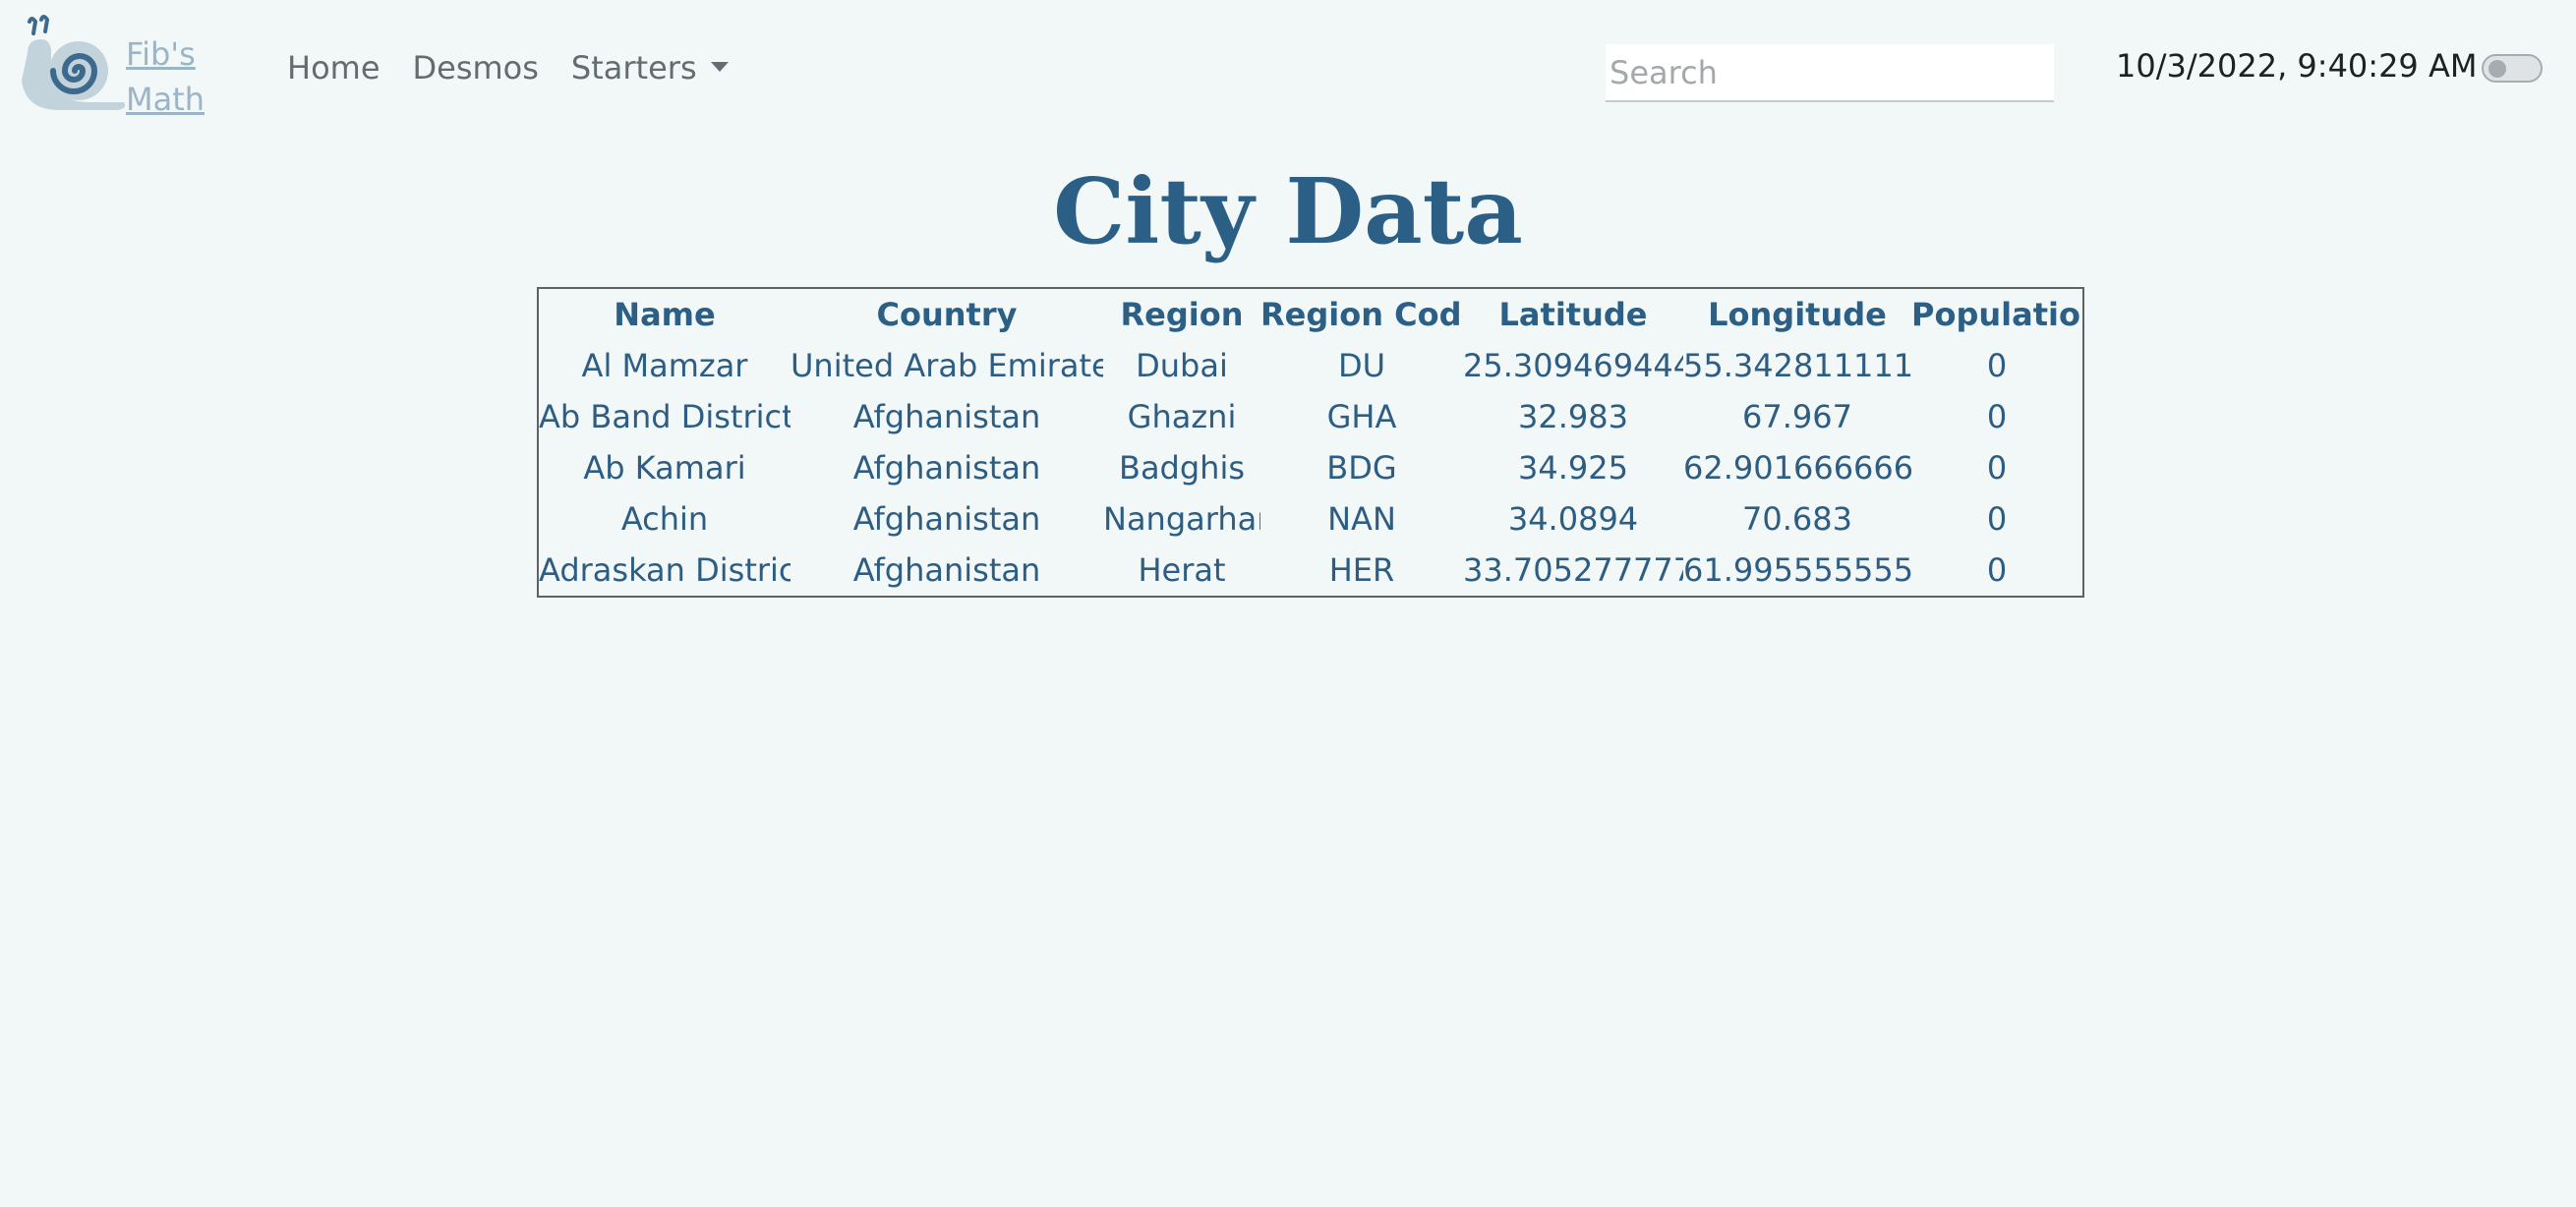  Describe the element at coordinates (1797, 519) in the screenshot. I see `cell-longitude: 70.683` at that location.